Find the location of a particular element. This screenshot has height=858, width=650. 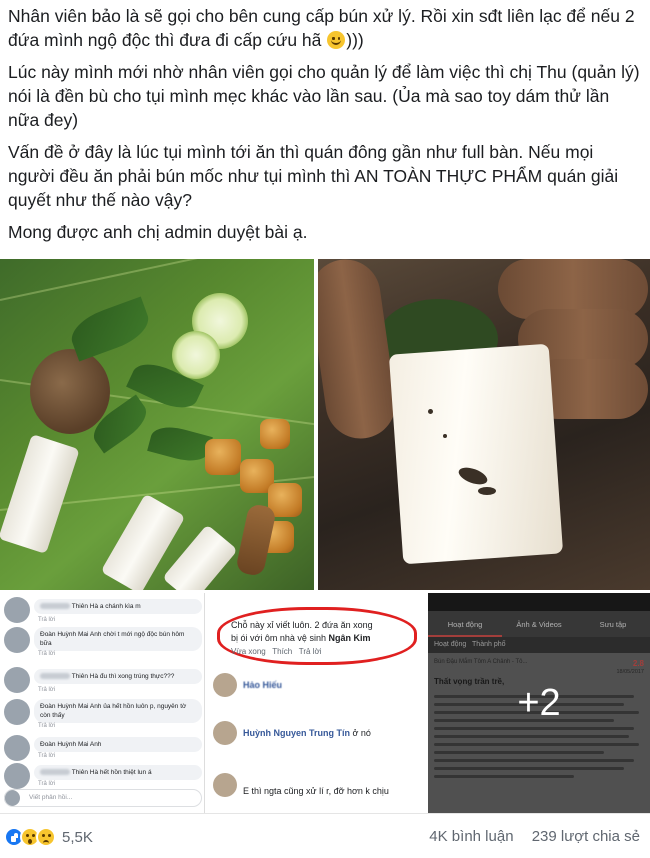

cucumber-slice is located at coordinates (196, 355).